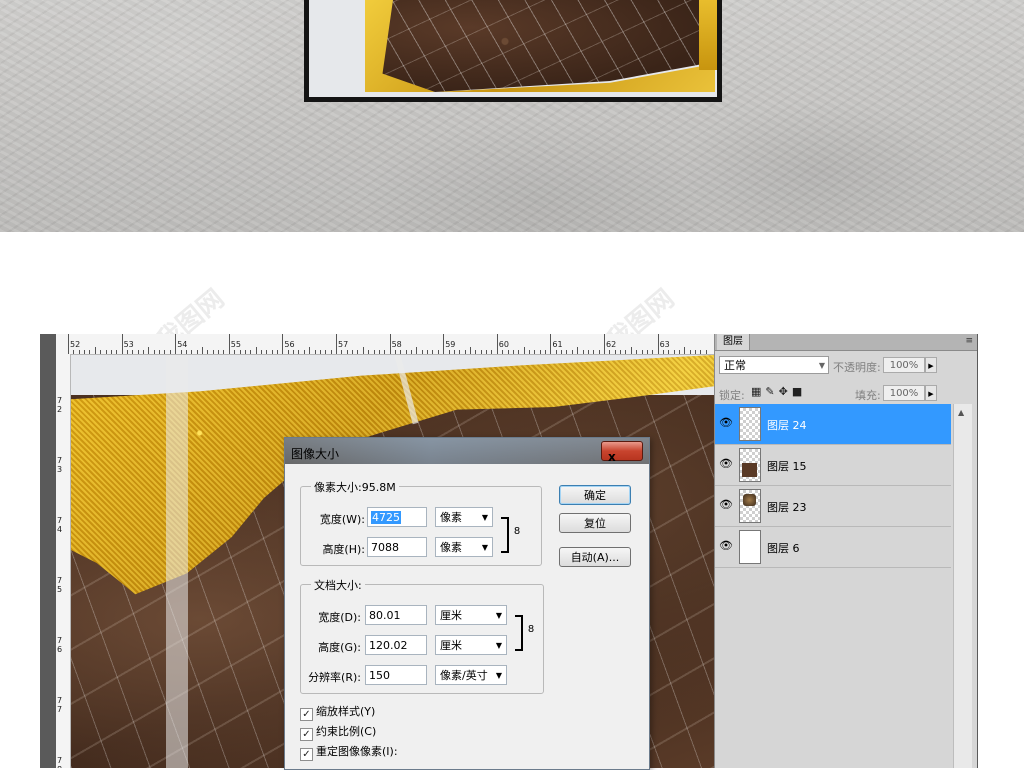 The width and height of the screenshot is (1024, 770). Describe the element at coordinates (464, 517) in the screenshot. I see `width-unit-select: 像素 ▼` at that location.